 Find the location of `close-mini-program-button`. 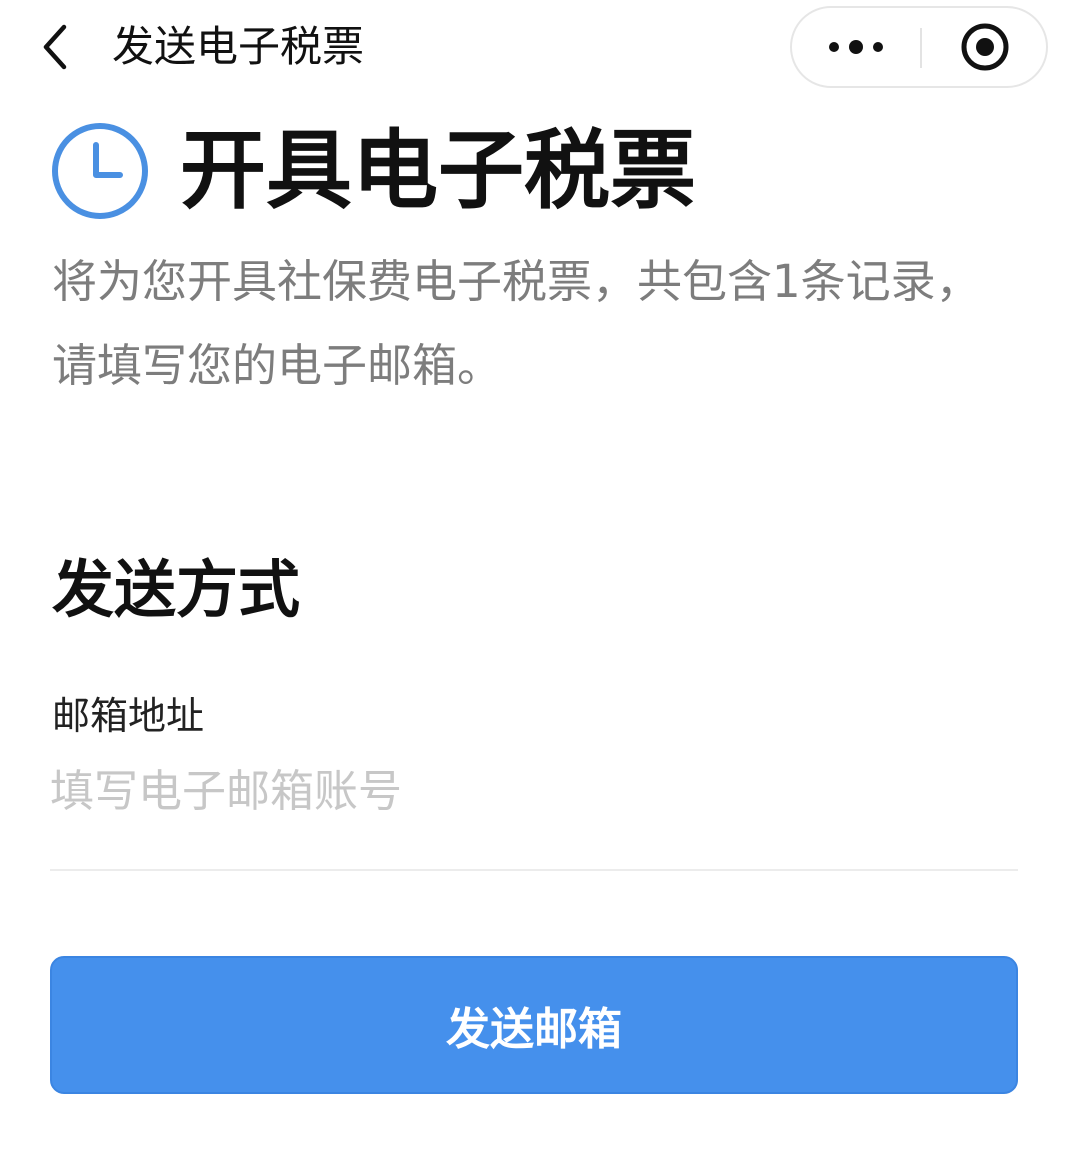

close-mini-program-button is located at coordinates (985, 47).